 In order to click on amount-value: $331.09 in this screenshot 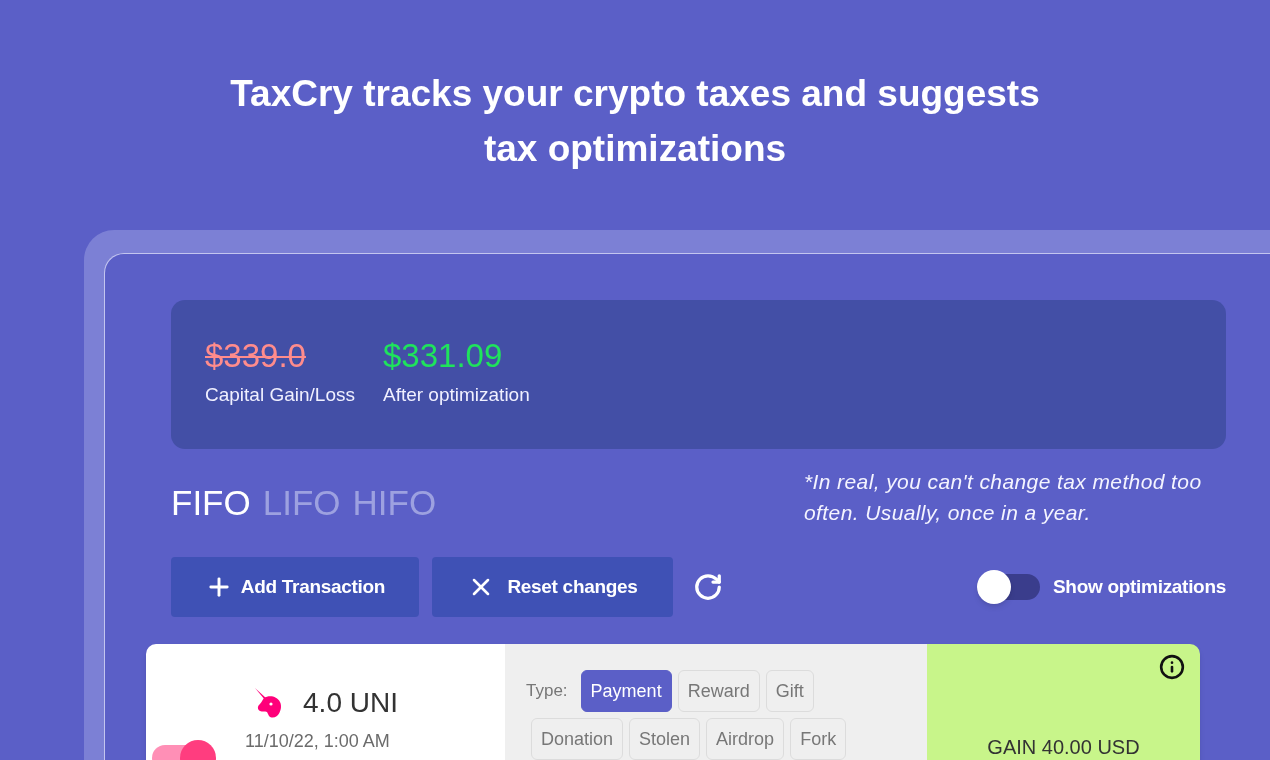, I will do `click(443, 356)`.